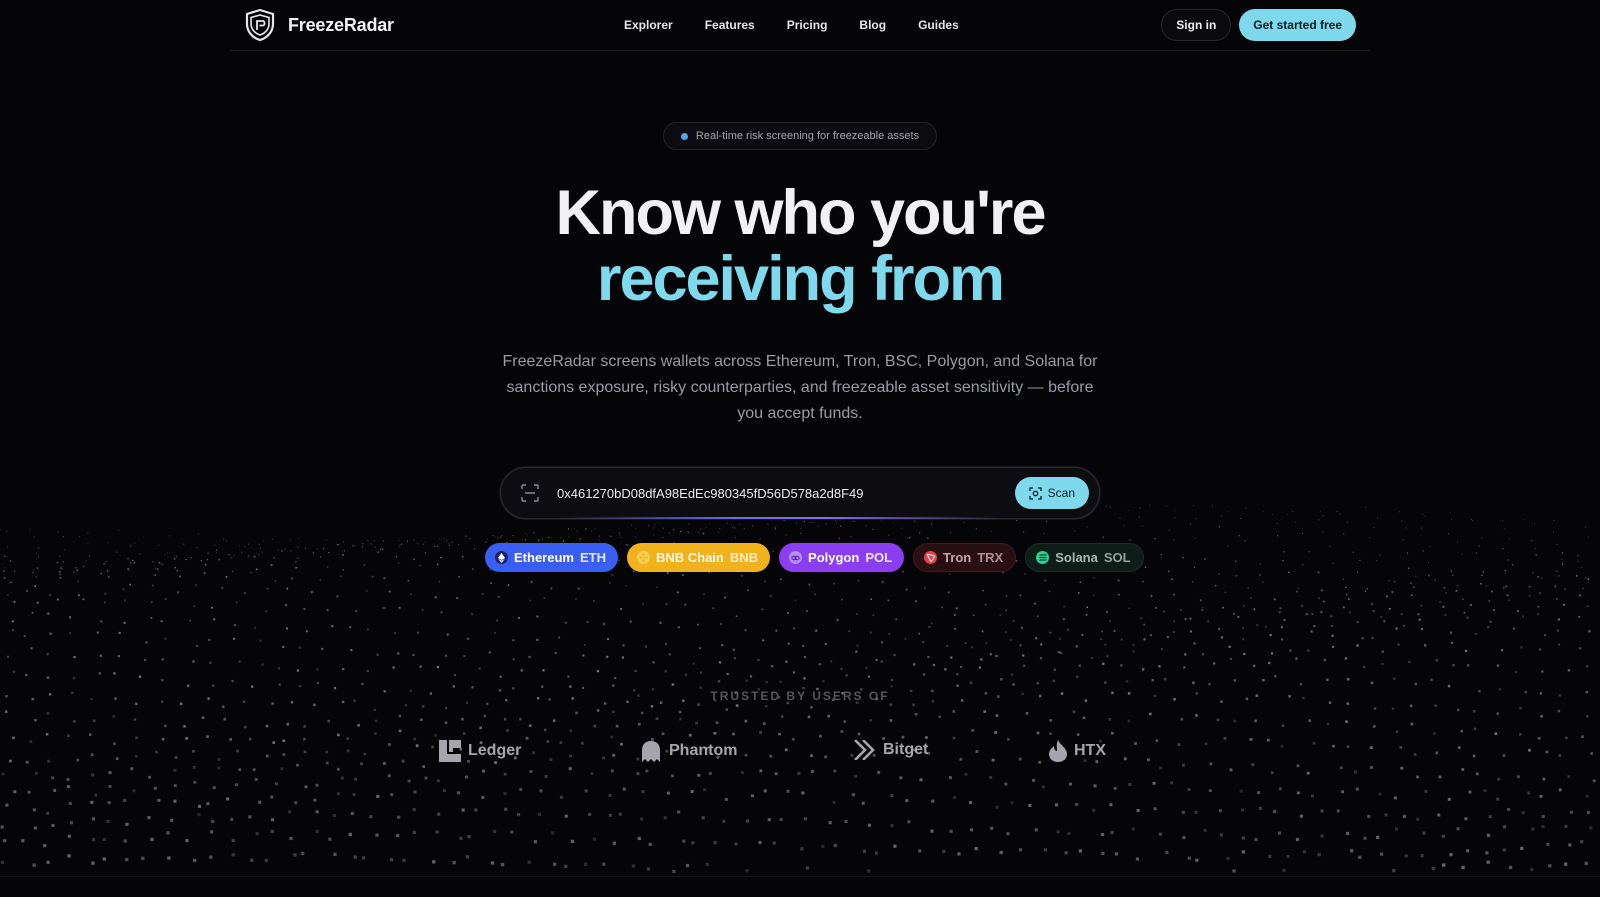 This screenshot has height=897, width=1600. I want to click on hero-title: Know who you're receiving from, so click(800, 246).